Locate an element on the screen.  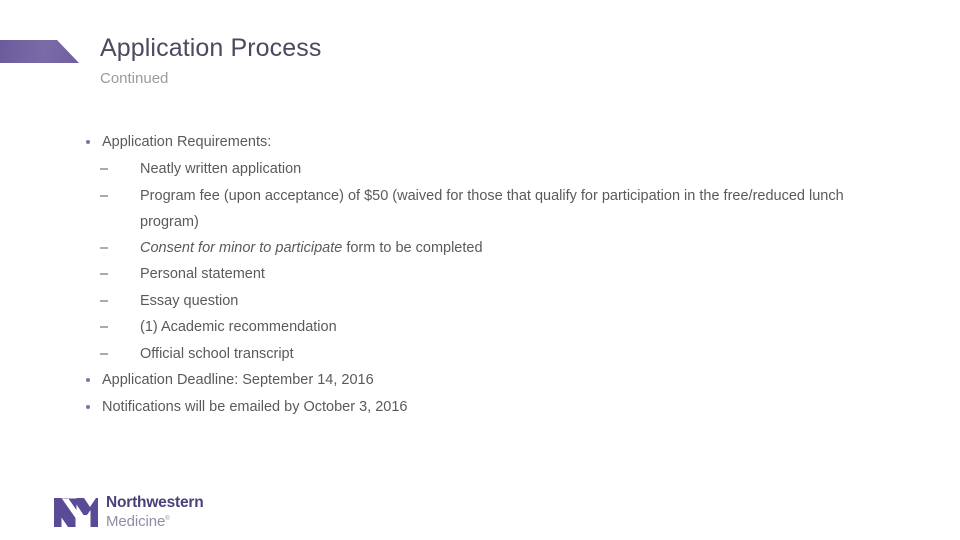
accent-bar-decoration is located at coordinates (39, 51).